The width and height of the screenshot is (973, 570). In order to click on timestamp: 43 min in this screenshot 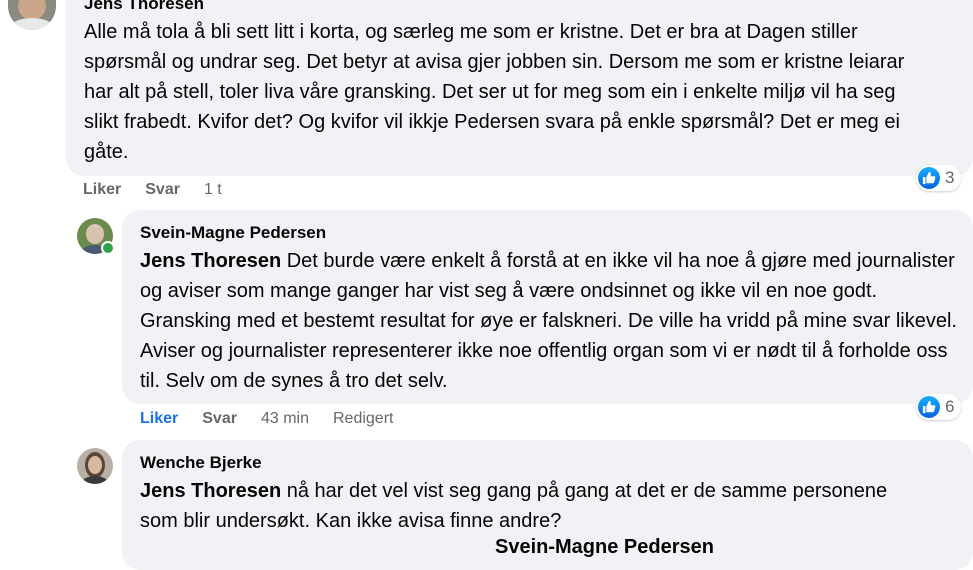, I will do `click(285, 419)`.